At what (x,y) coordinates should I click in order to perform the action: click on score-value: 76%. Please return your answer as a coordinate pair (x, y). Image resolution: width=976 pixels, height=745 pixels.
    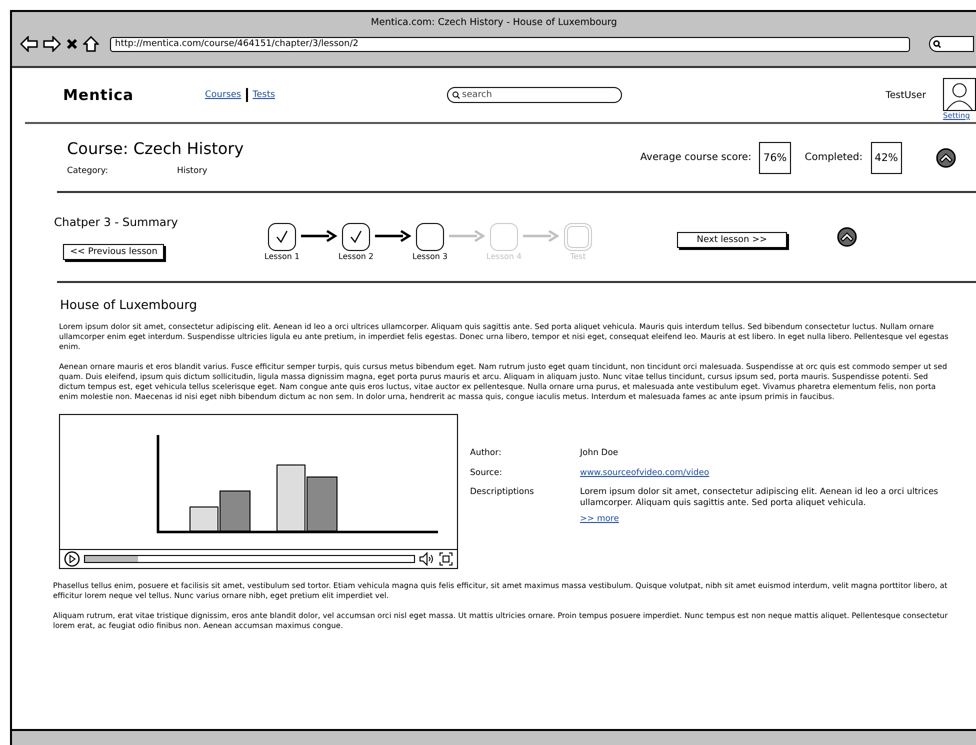
    Looking at the image, I should click on (775, 158).